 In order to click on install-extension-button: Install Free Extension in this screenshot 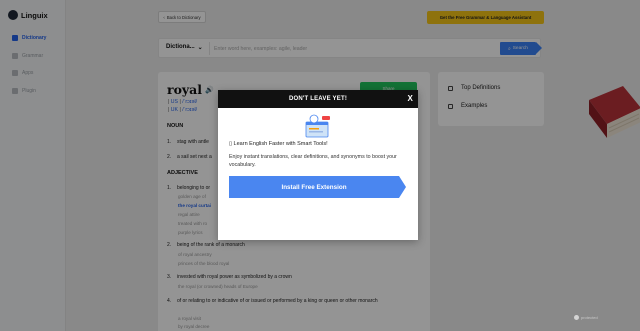, I will do `click(317, 187)`.